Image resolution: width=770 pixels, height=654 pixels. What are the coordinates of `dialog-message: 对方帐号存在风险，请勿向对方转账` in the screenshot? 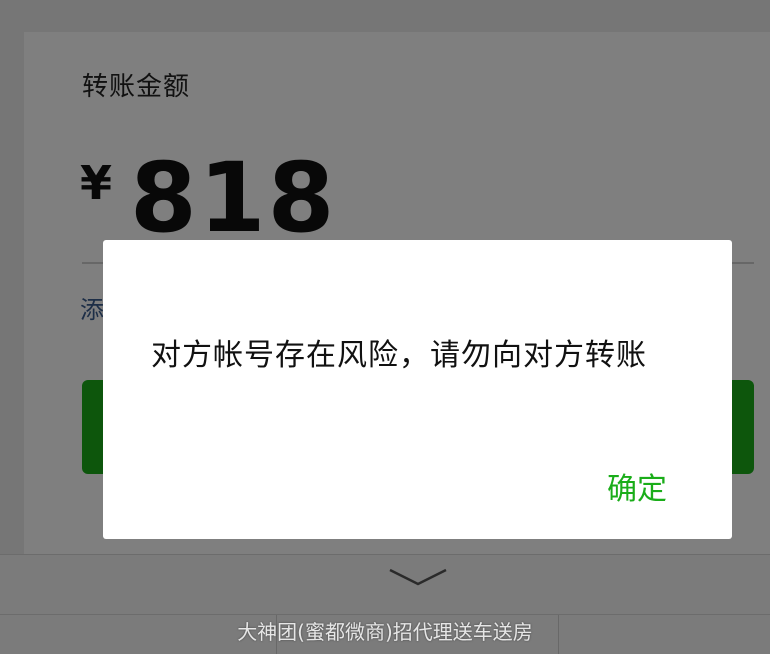 It's located at (399, 355).